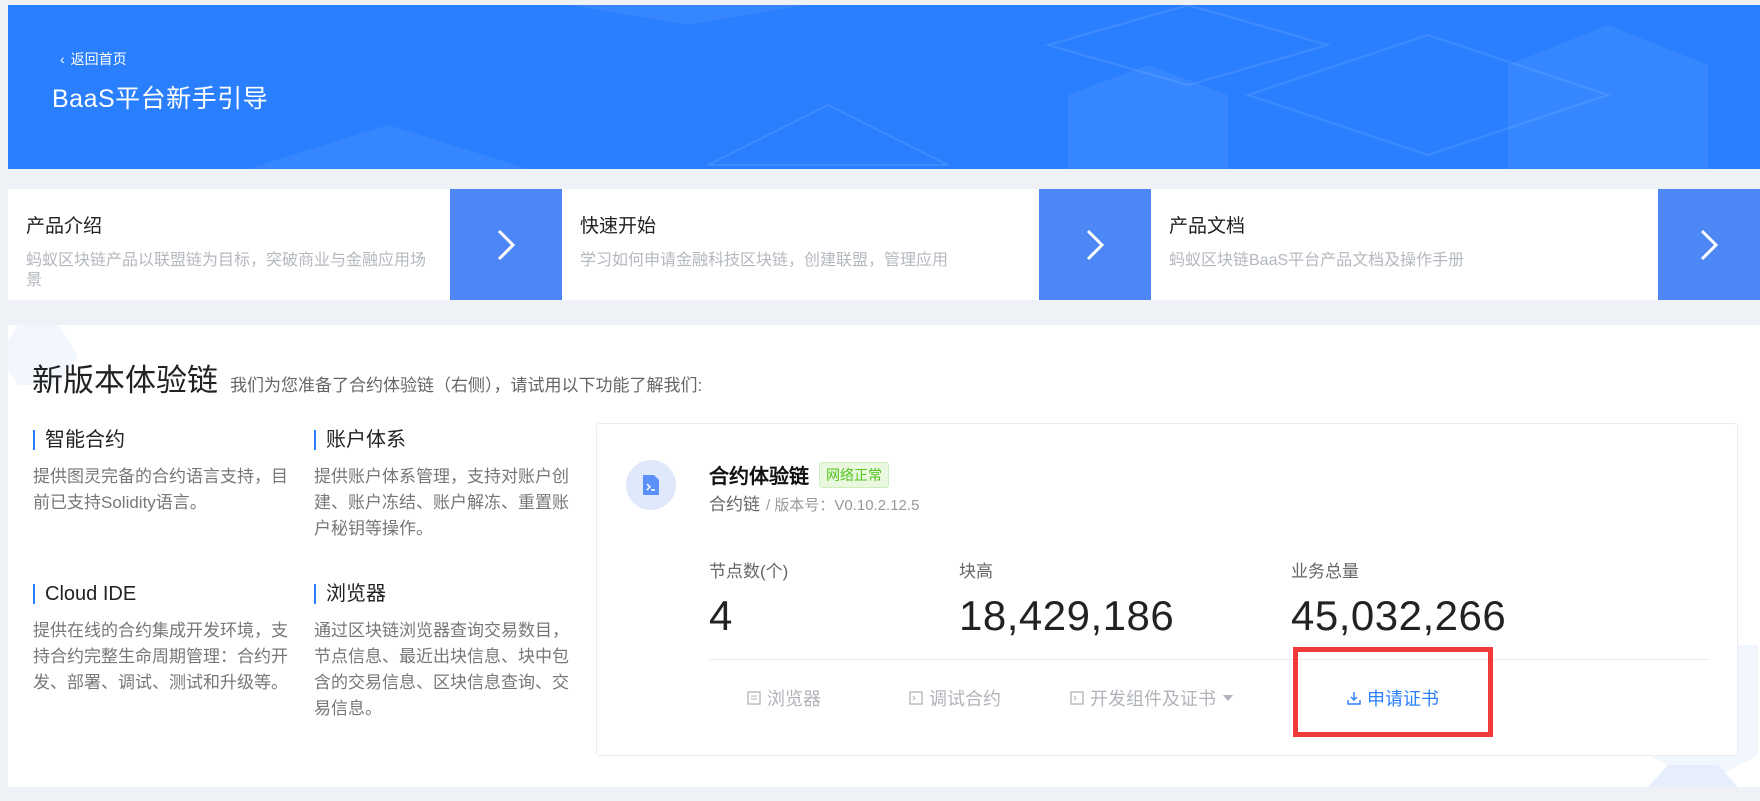 The width and height of the screenshot is (1760, 801). Describe the element at coordinates (764, 260) in the screenshot. I see `nav-card-desc: 学习如何申请金融科技区块链，创建联盟，管理应用` at that location.